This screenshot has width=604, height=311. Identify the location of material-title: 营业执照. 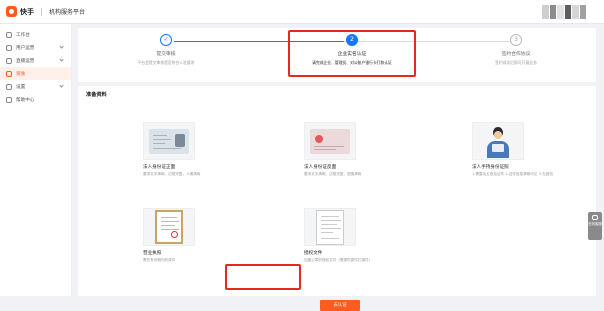
(152, 253).